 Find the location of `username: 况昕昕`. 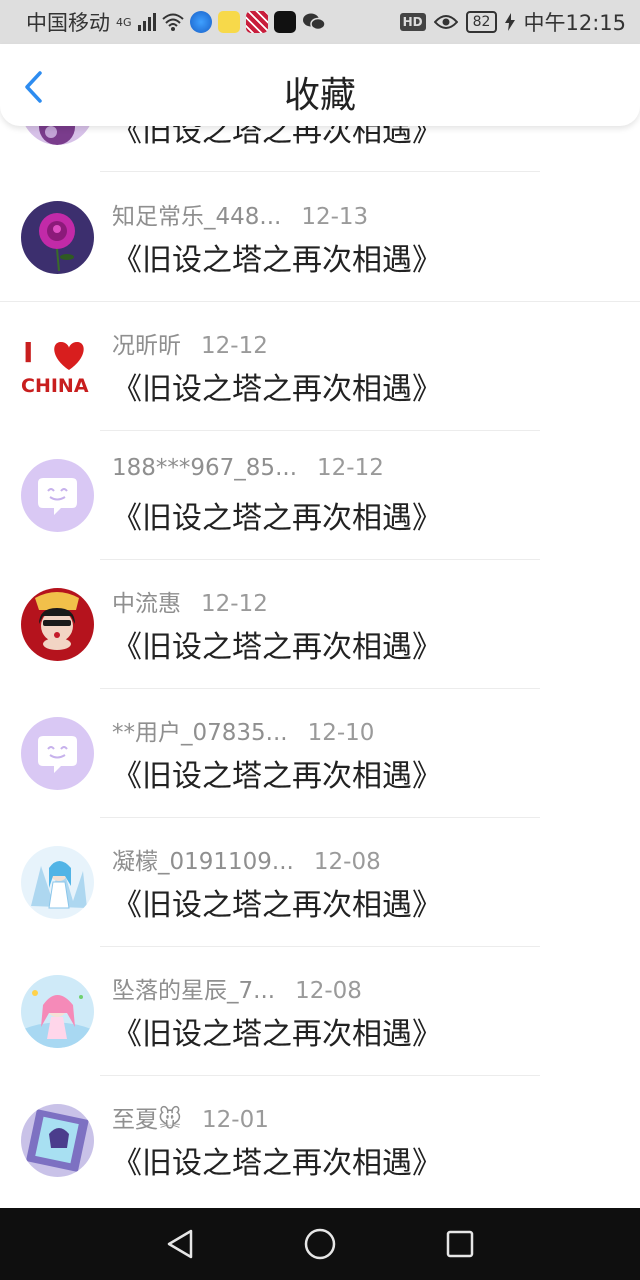

username: 况昕昕 is located at coordinates (146, 343).